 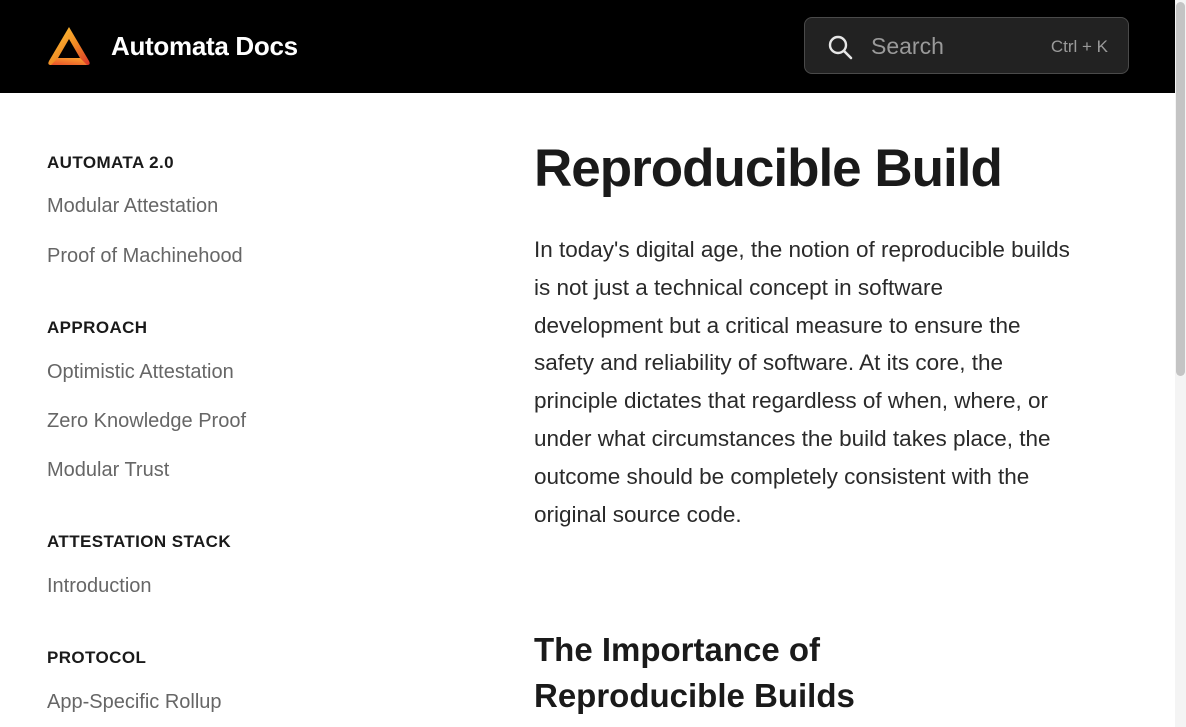 I want to click on search-placeholder: Search, so click(x=907, y=46).